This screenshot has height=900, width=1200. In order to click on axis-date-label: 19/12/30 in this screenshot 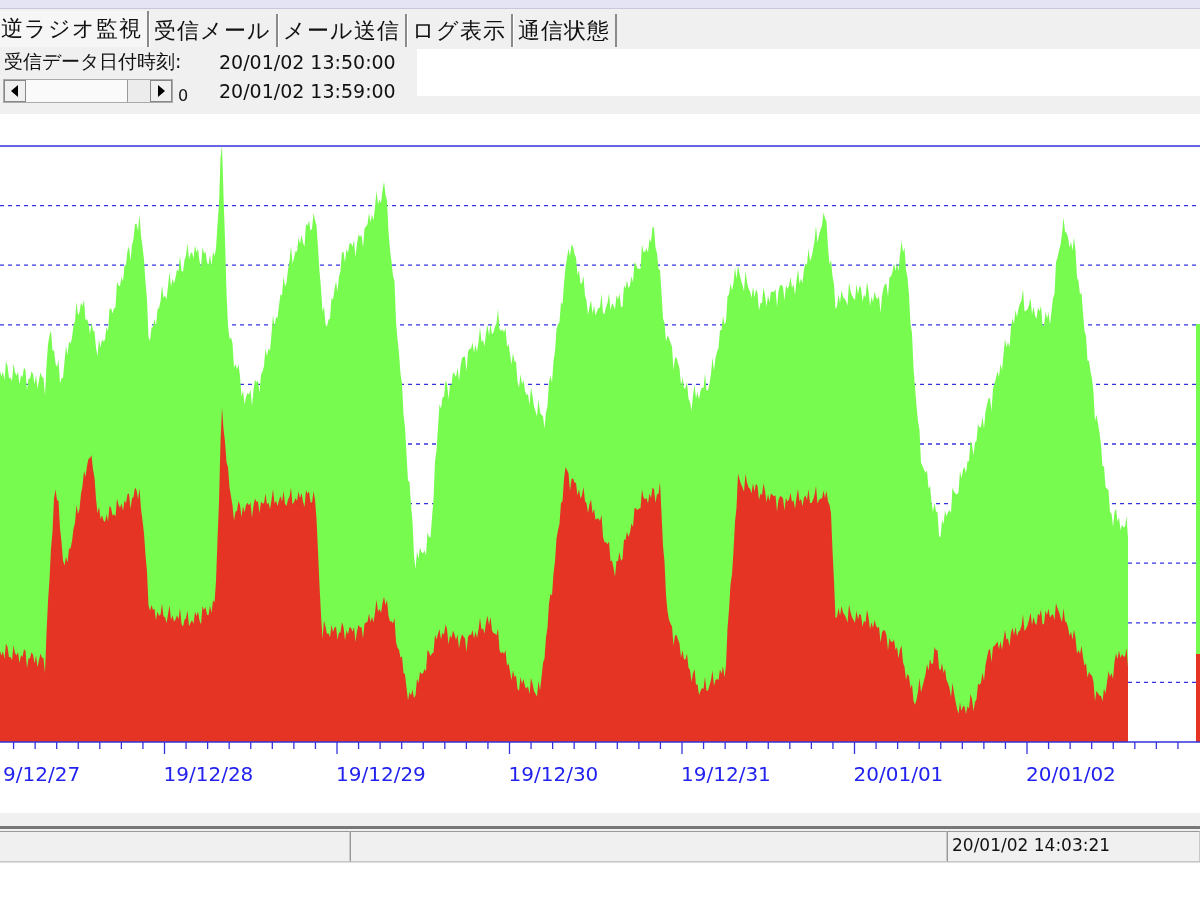, I will do `click(553, 774)`.